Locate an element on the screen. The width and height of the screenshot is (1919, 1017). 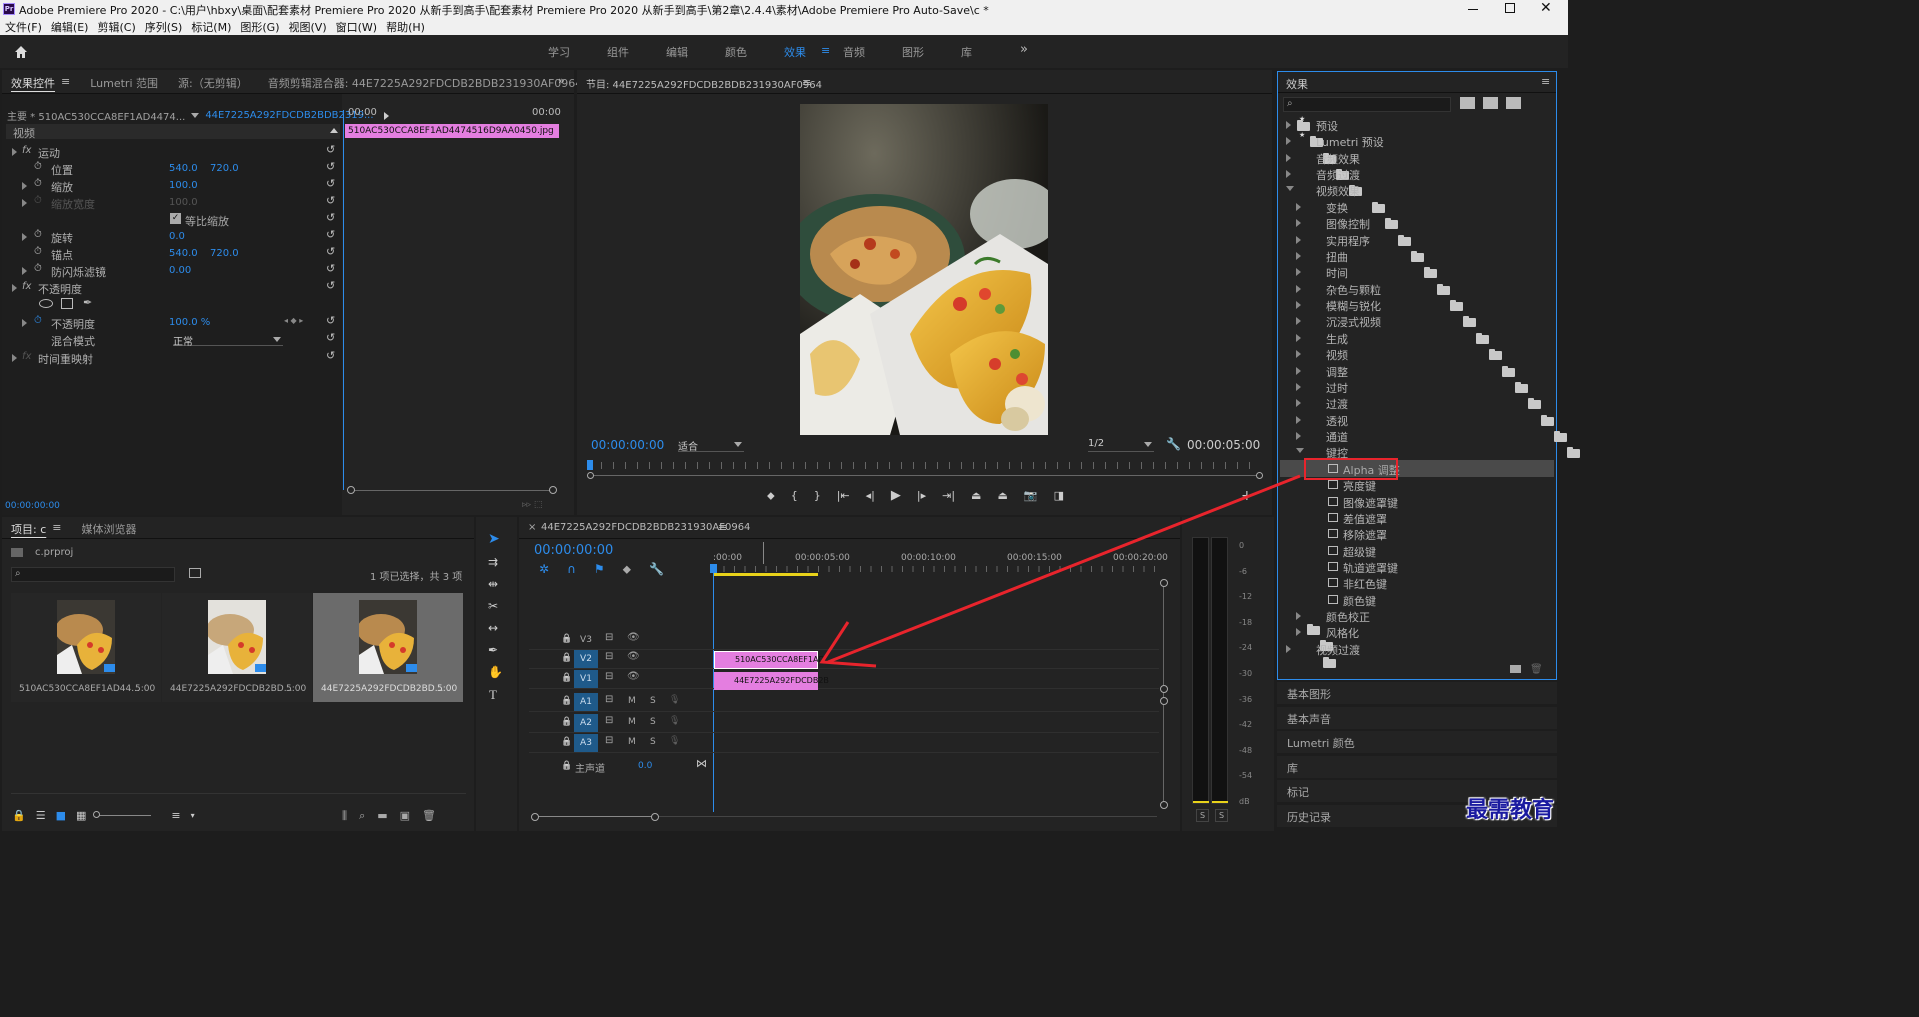
menu-item: 编辑(E) is located at coordinates (70, 27).